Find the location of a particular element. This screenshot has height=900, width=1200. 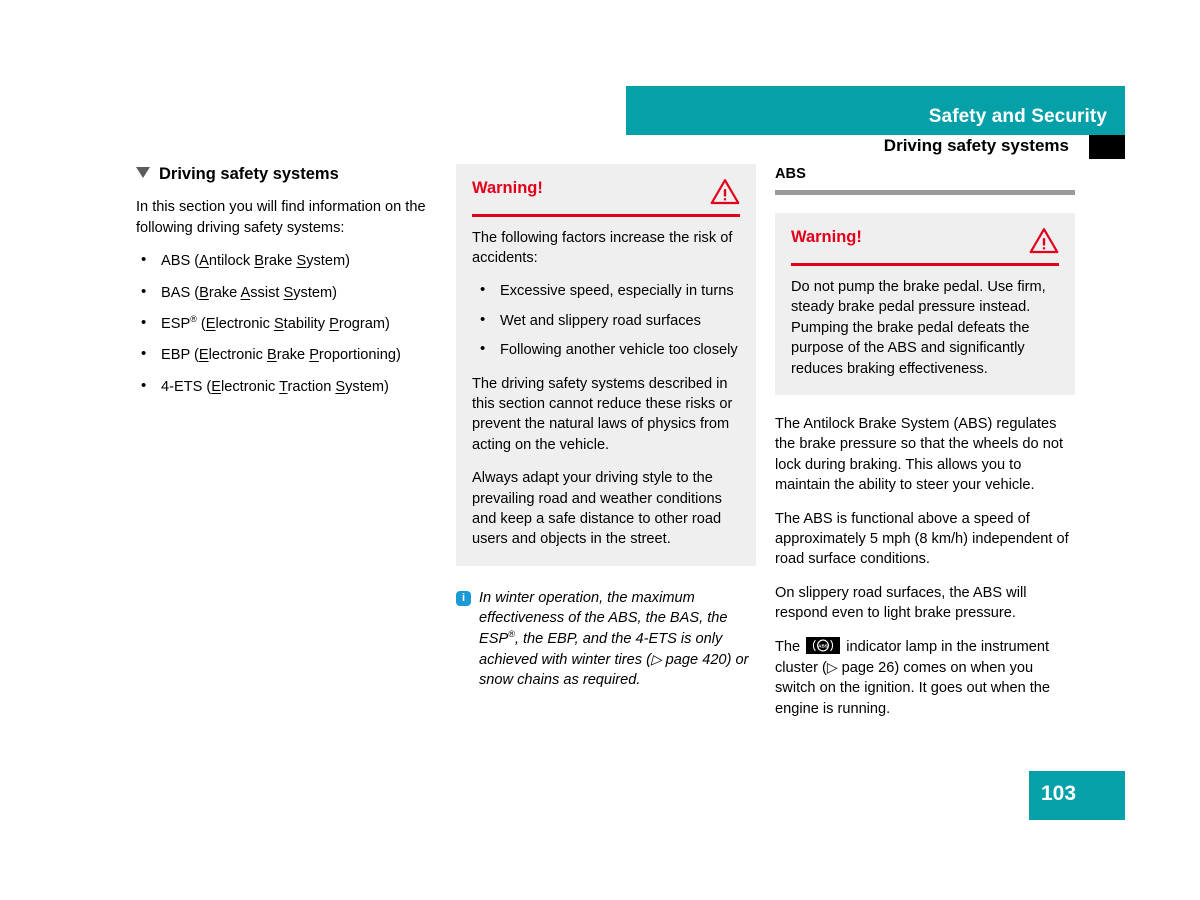

info-icon: i is located at coordinates (463, 598).